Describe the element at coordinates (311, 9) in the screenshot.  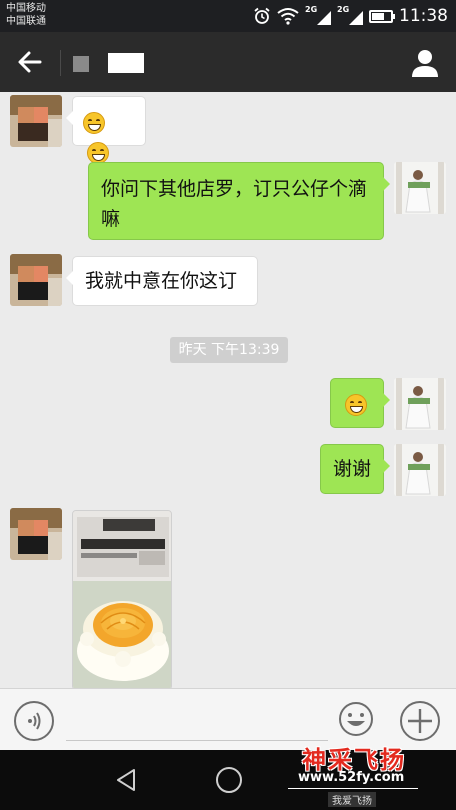
I see `network-type-1: 2G` at that location.